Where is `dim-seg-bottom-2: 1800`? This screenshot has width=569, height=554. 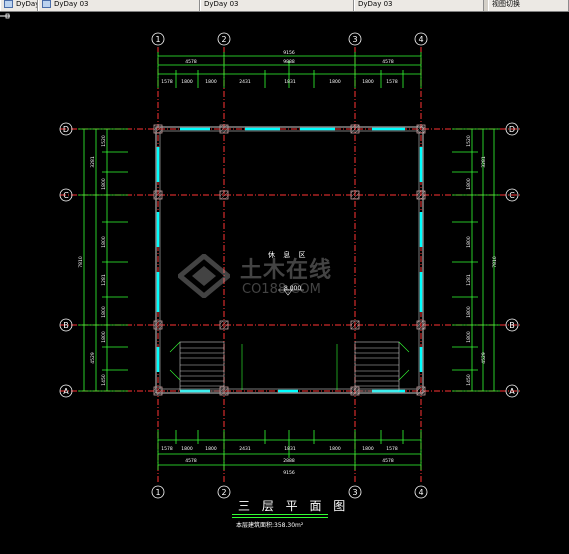
dim-seg-bottom-2: 1800 is located at coordinates (211, 449).